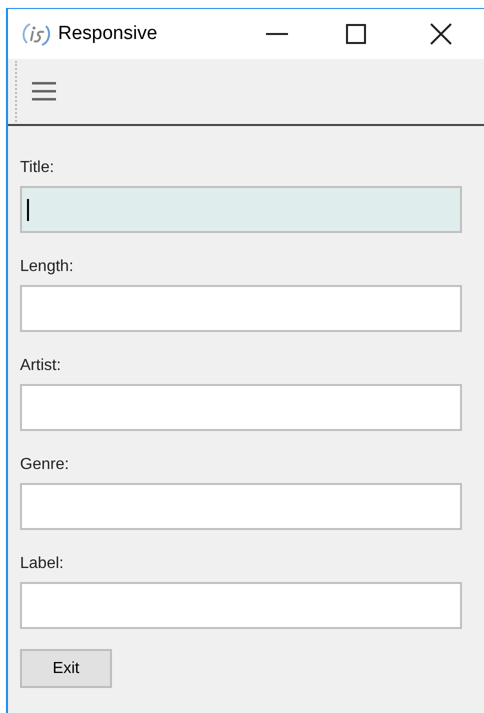 Image resolution: width=484 pixels, height=713 pixels. I want to click on close-icon, so click(441, 34).